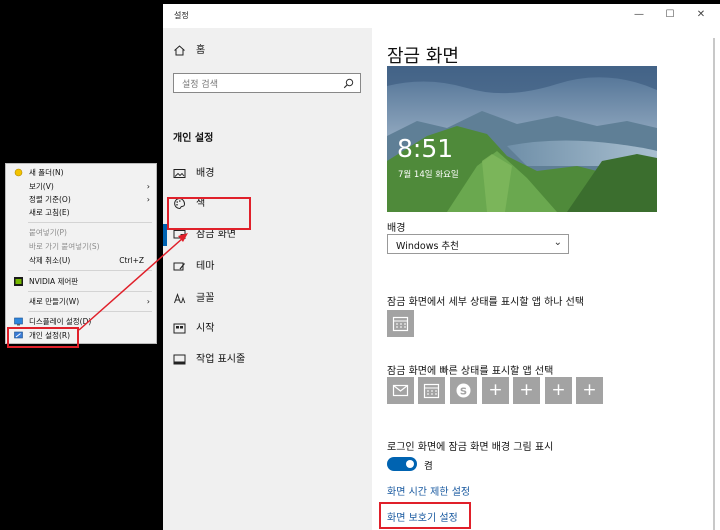  What do you see at coordinates (470, 447) in the screenshot?
I see `signin-background-label: 로그인 화면에 잠금 화면 배경 그림 표시` at bounding box center [470, 447].